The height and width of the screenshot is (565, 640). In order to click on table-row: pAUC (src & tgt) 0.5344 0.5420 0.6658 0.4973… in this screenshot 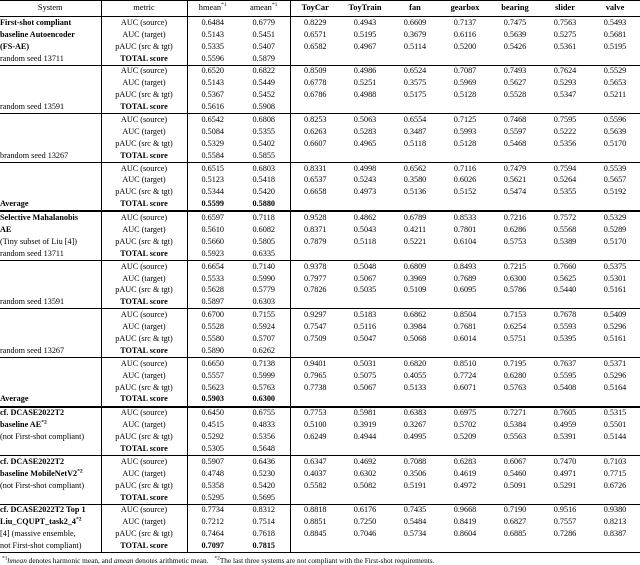, I will do `click(320, 192)`.